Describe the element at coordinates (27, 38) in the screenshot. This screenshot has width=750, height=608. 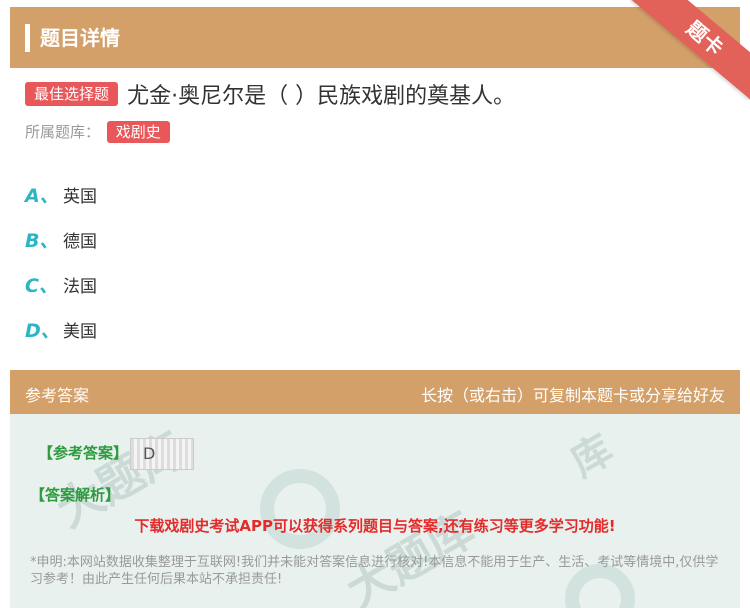
I see `header-accent-bar` at that location.